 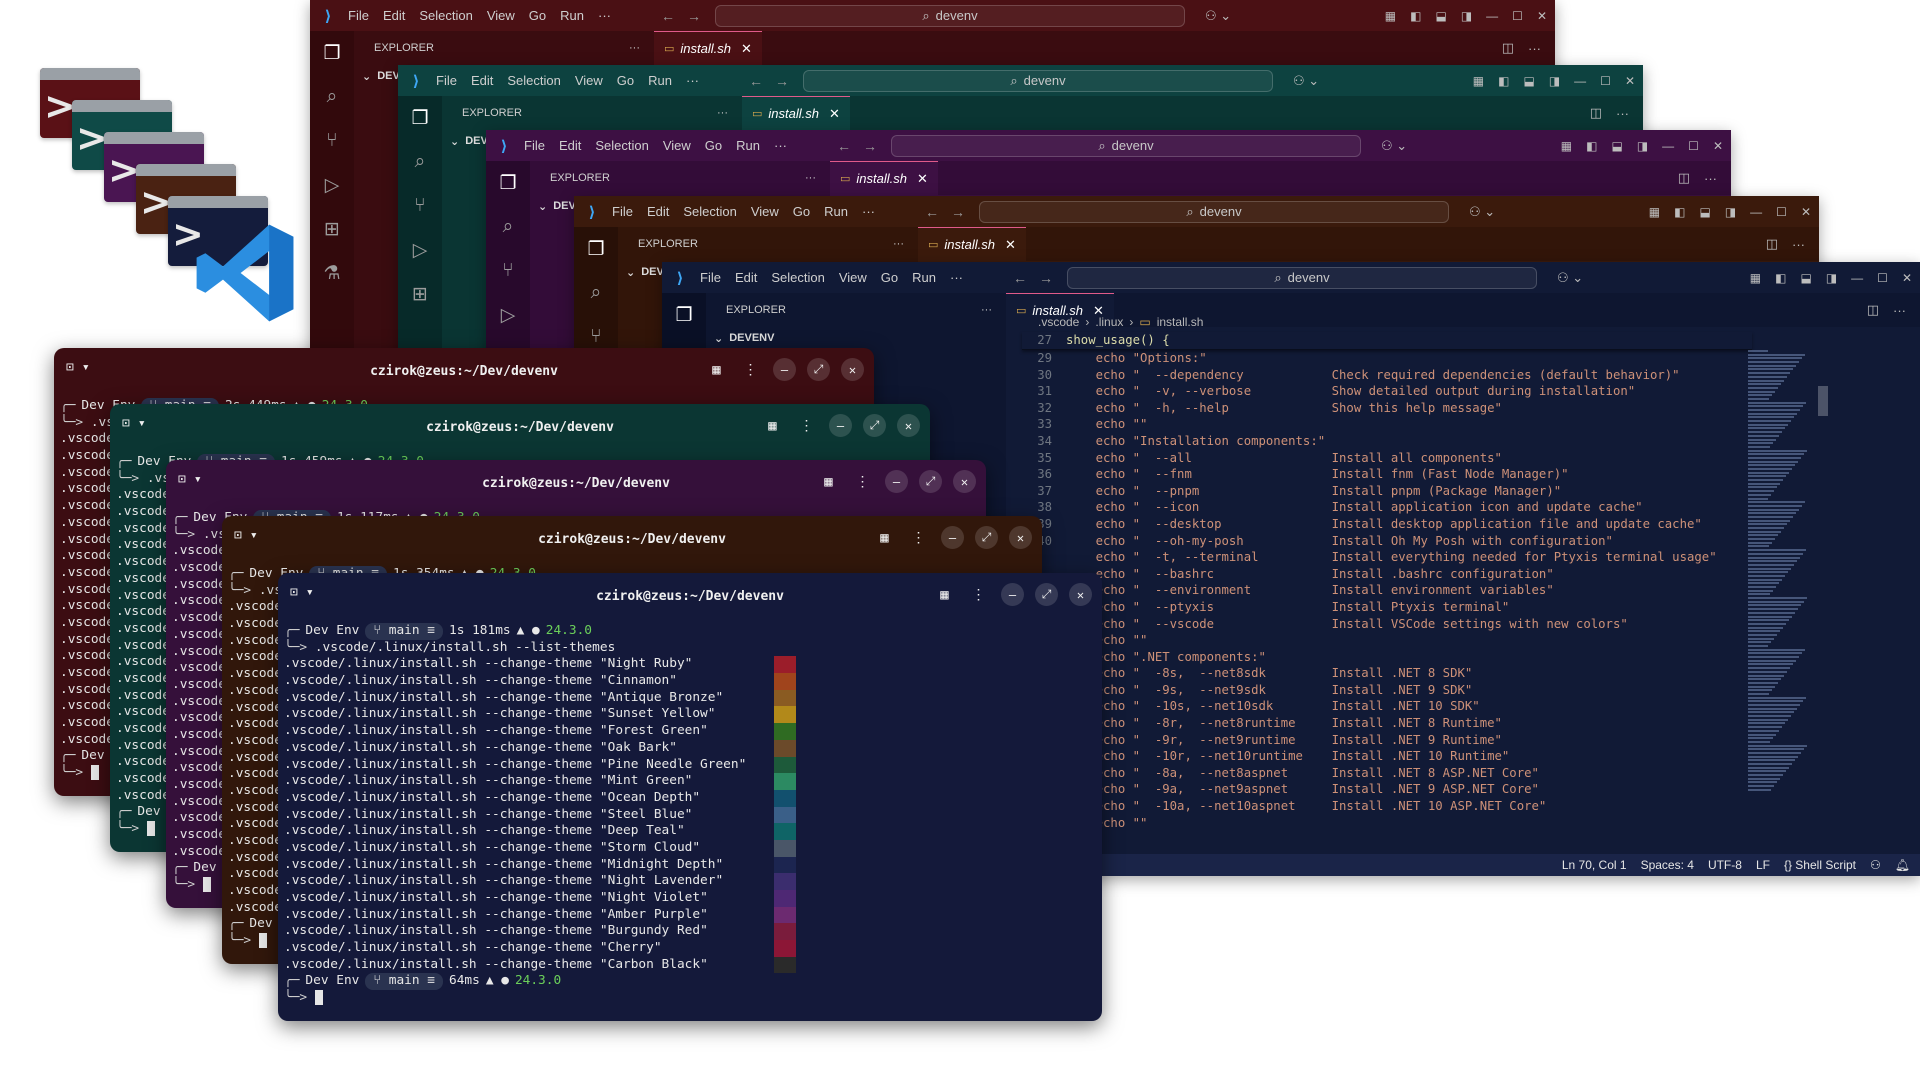 What do you see at coordinates (420, 294) in the screenshot?
I see `extensions-icon: ⊞` at bounding box center [420, 294].